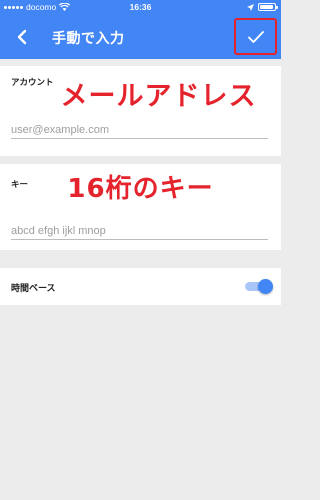 Image resolution: width=320 pixels, height=500 pixels. Describe the element at coordinates (139, 231) in the screenshot. I see `key-input` at that location.